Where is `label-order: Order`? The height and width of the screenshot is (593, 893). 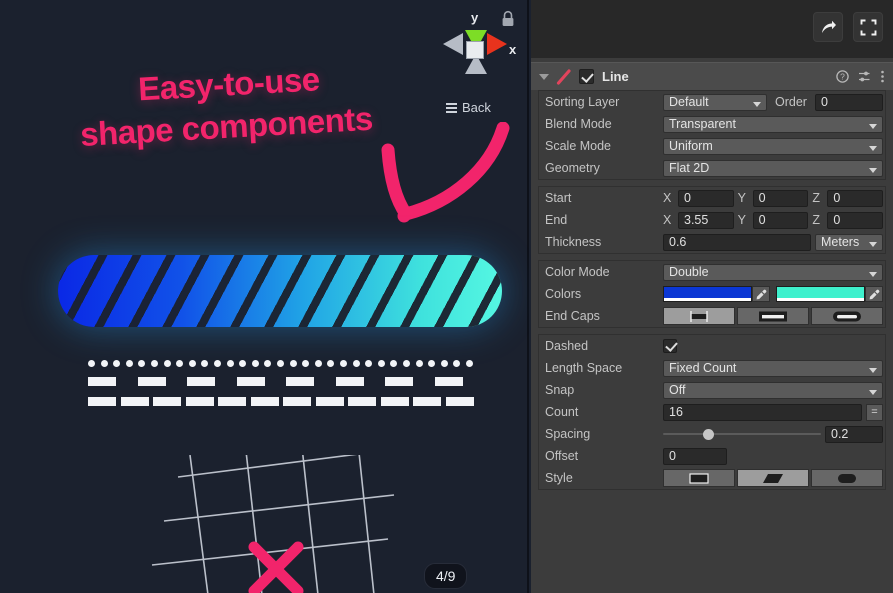
label-order: Order is located at coordinates (791, 102).